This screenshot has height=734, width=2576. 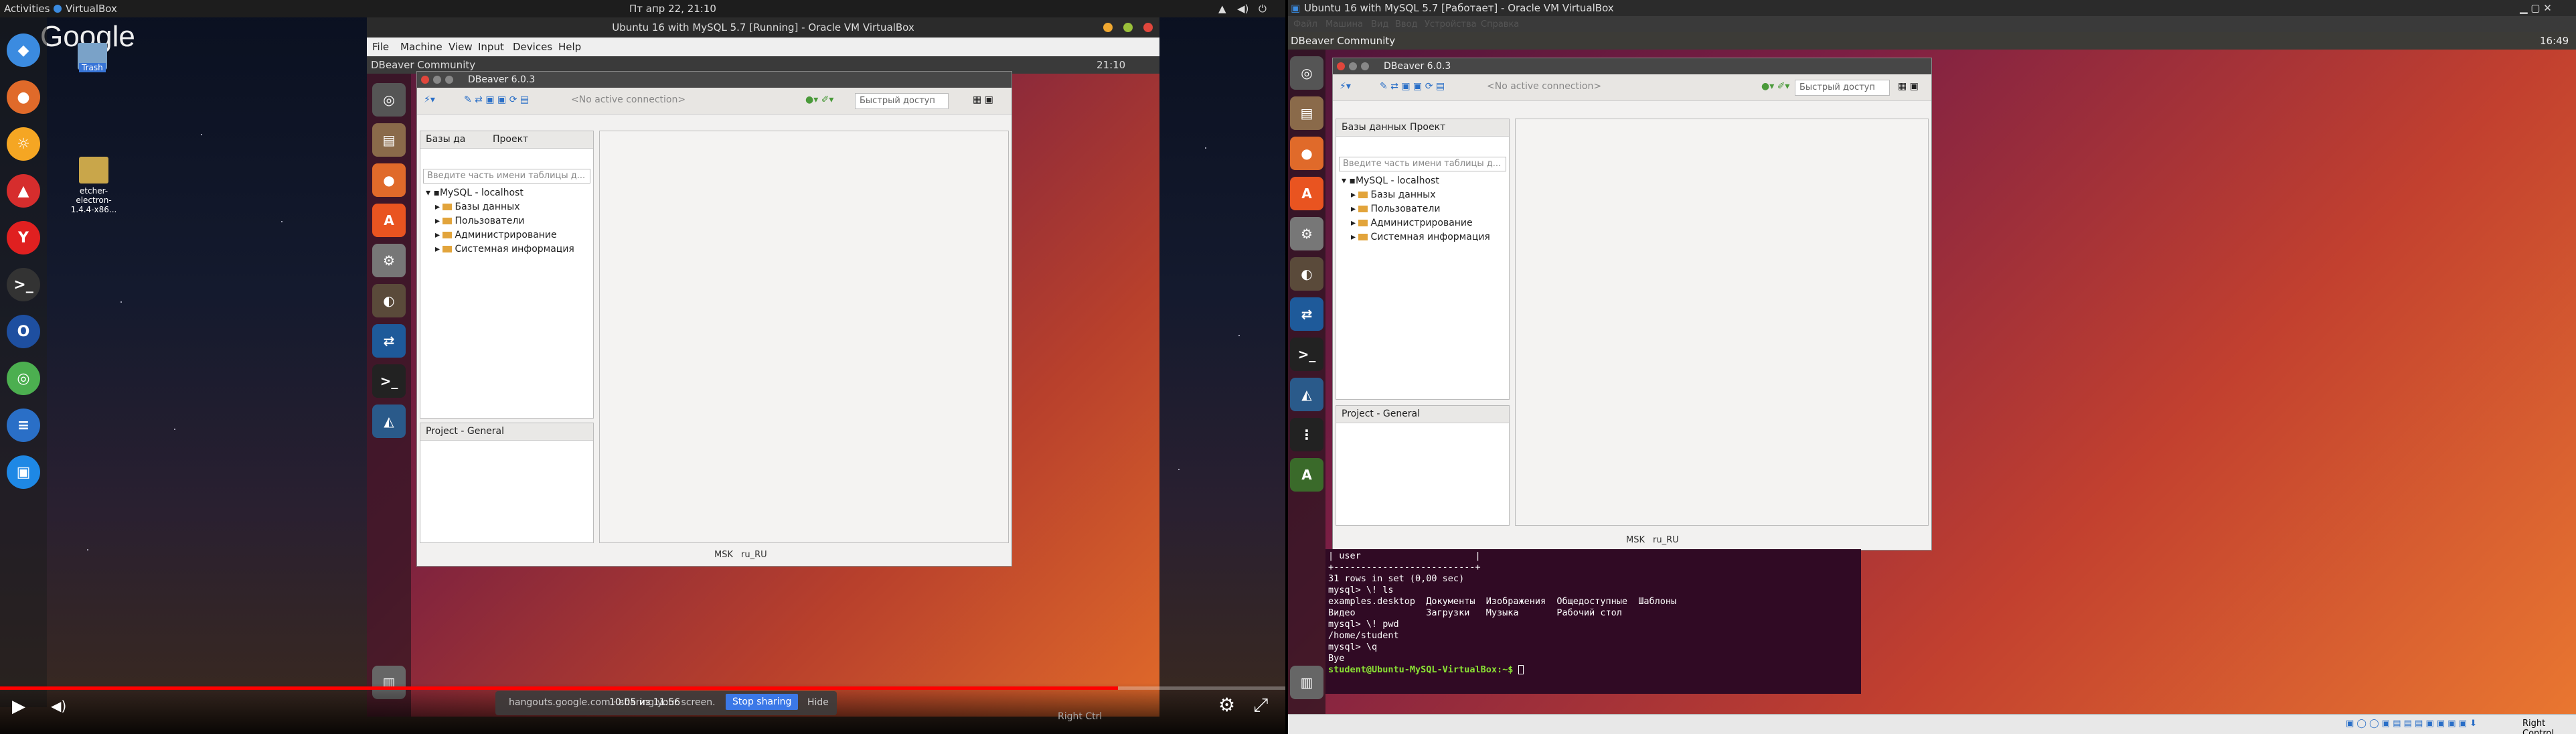 What do you see at coordinates (24, 378) in the screenshot?
I see `chrome-icon: ◎` at bounding box center [24, 378].